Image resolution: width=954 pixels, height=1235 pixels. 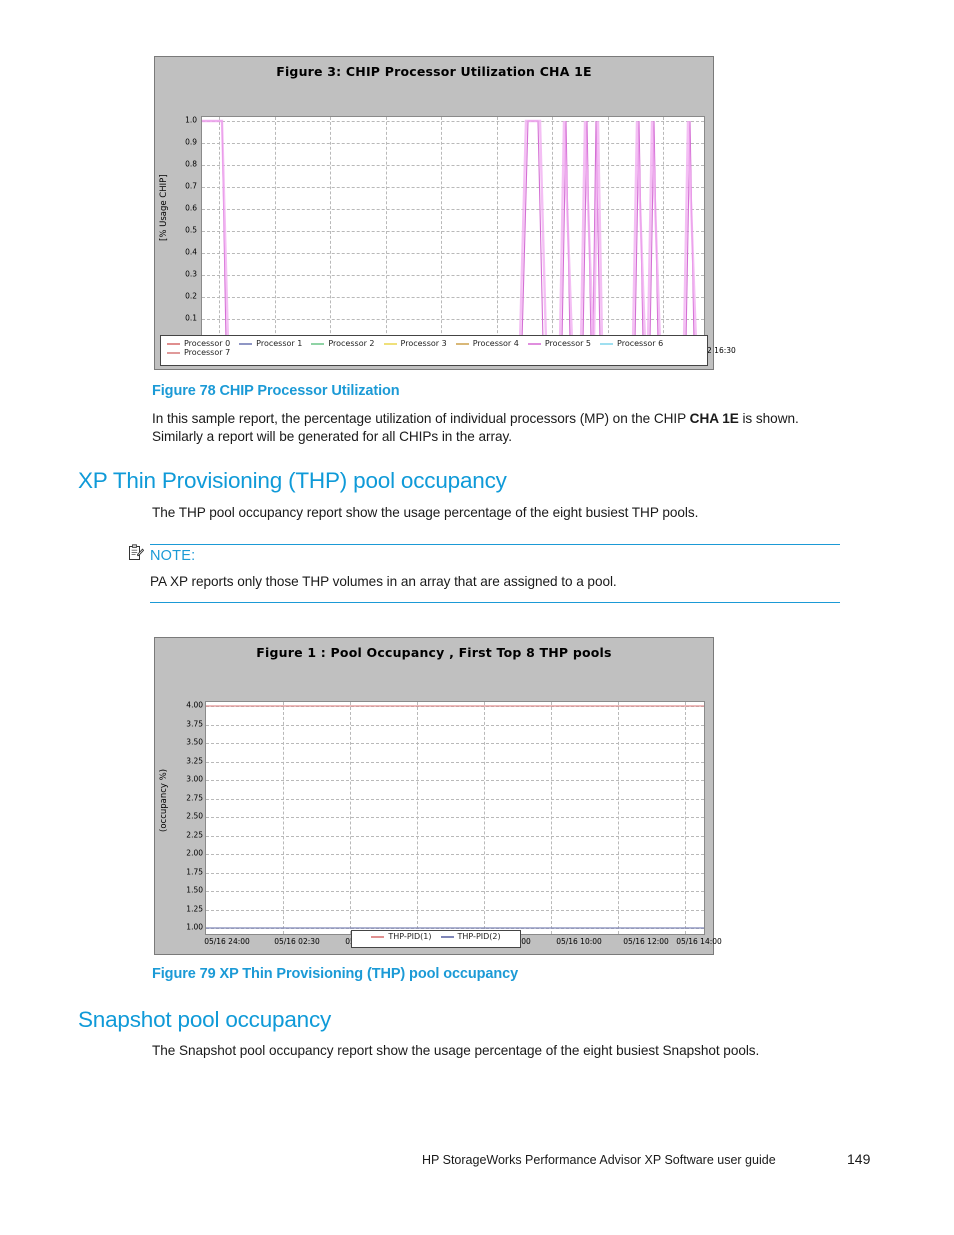 I want to click on x-tick-label: 05/16 12:00, so click(x=646, y=941).